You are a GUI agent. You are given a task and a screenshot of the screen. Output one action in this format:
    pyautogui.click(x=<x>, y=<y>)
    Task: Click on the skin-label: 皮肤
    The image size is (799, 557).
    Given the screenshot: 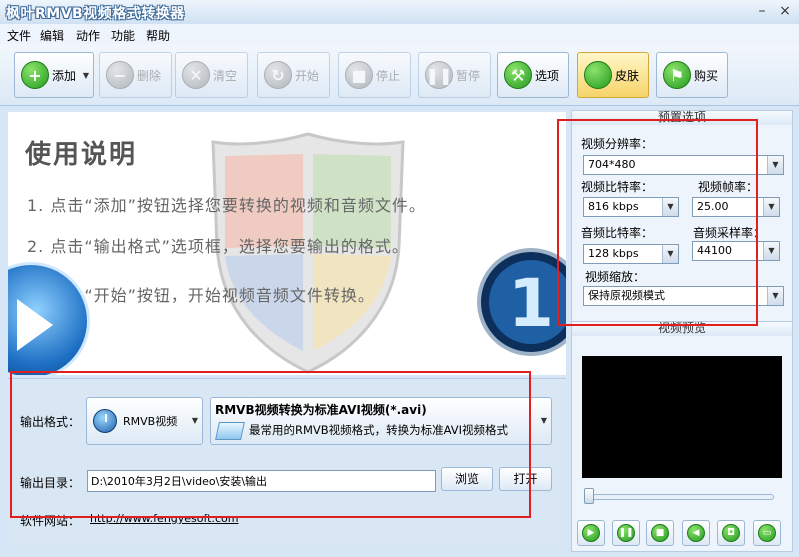 What is the action you would take?
    pyautogui.click(x=627, y=75)
    